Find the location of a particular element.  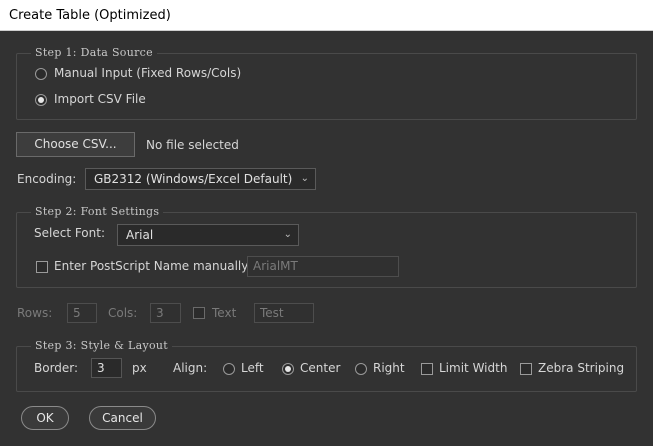

text-checkbox is located at coordinates (199, 313).